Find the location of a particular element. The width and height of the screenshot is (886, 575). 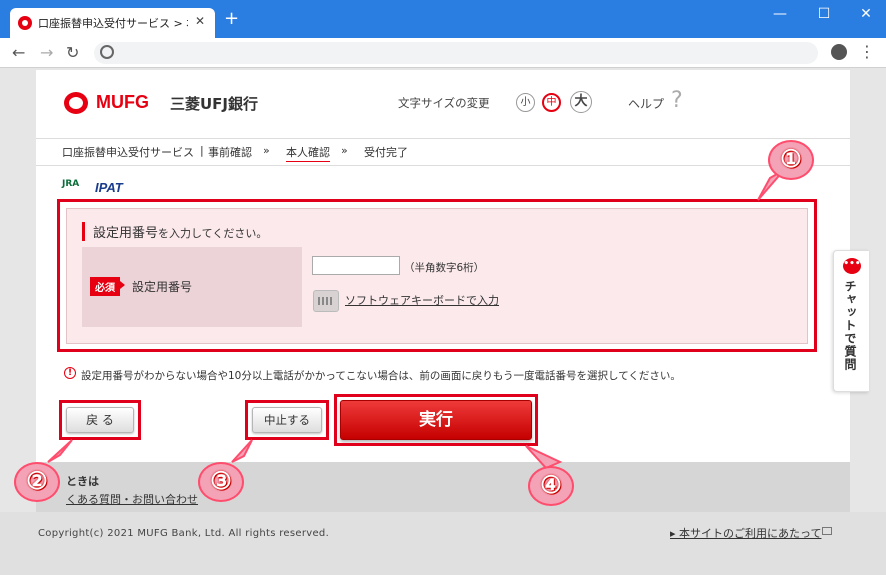

callout-2: ② is located at coordinates (37, 482).